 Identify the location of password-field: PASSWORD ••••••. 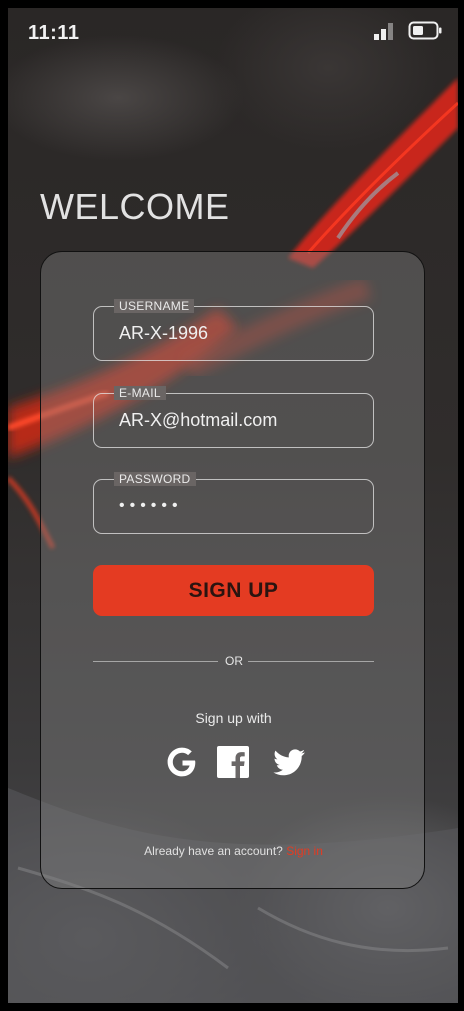
(233, 503).